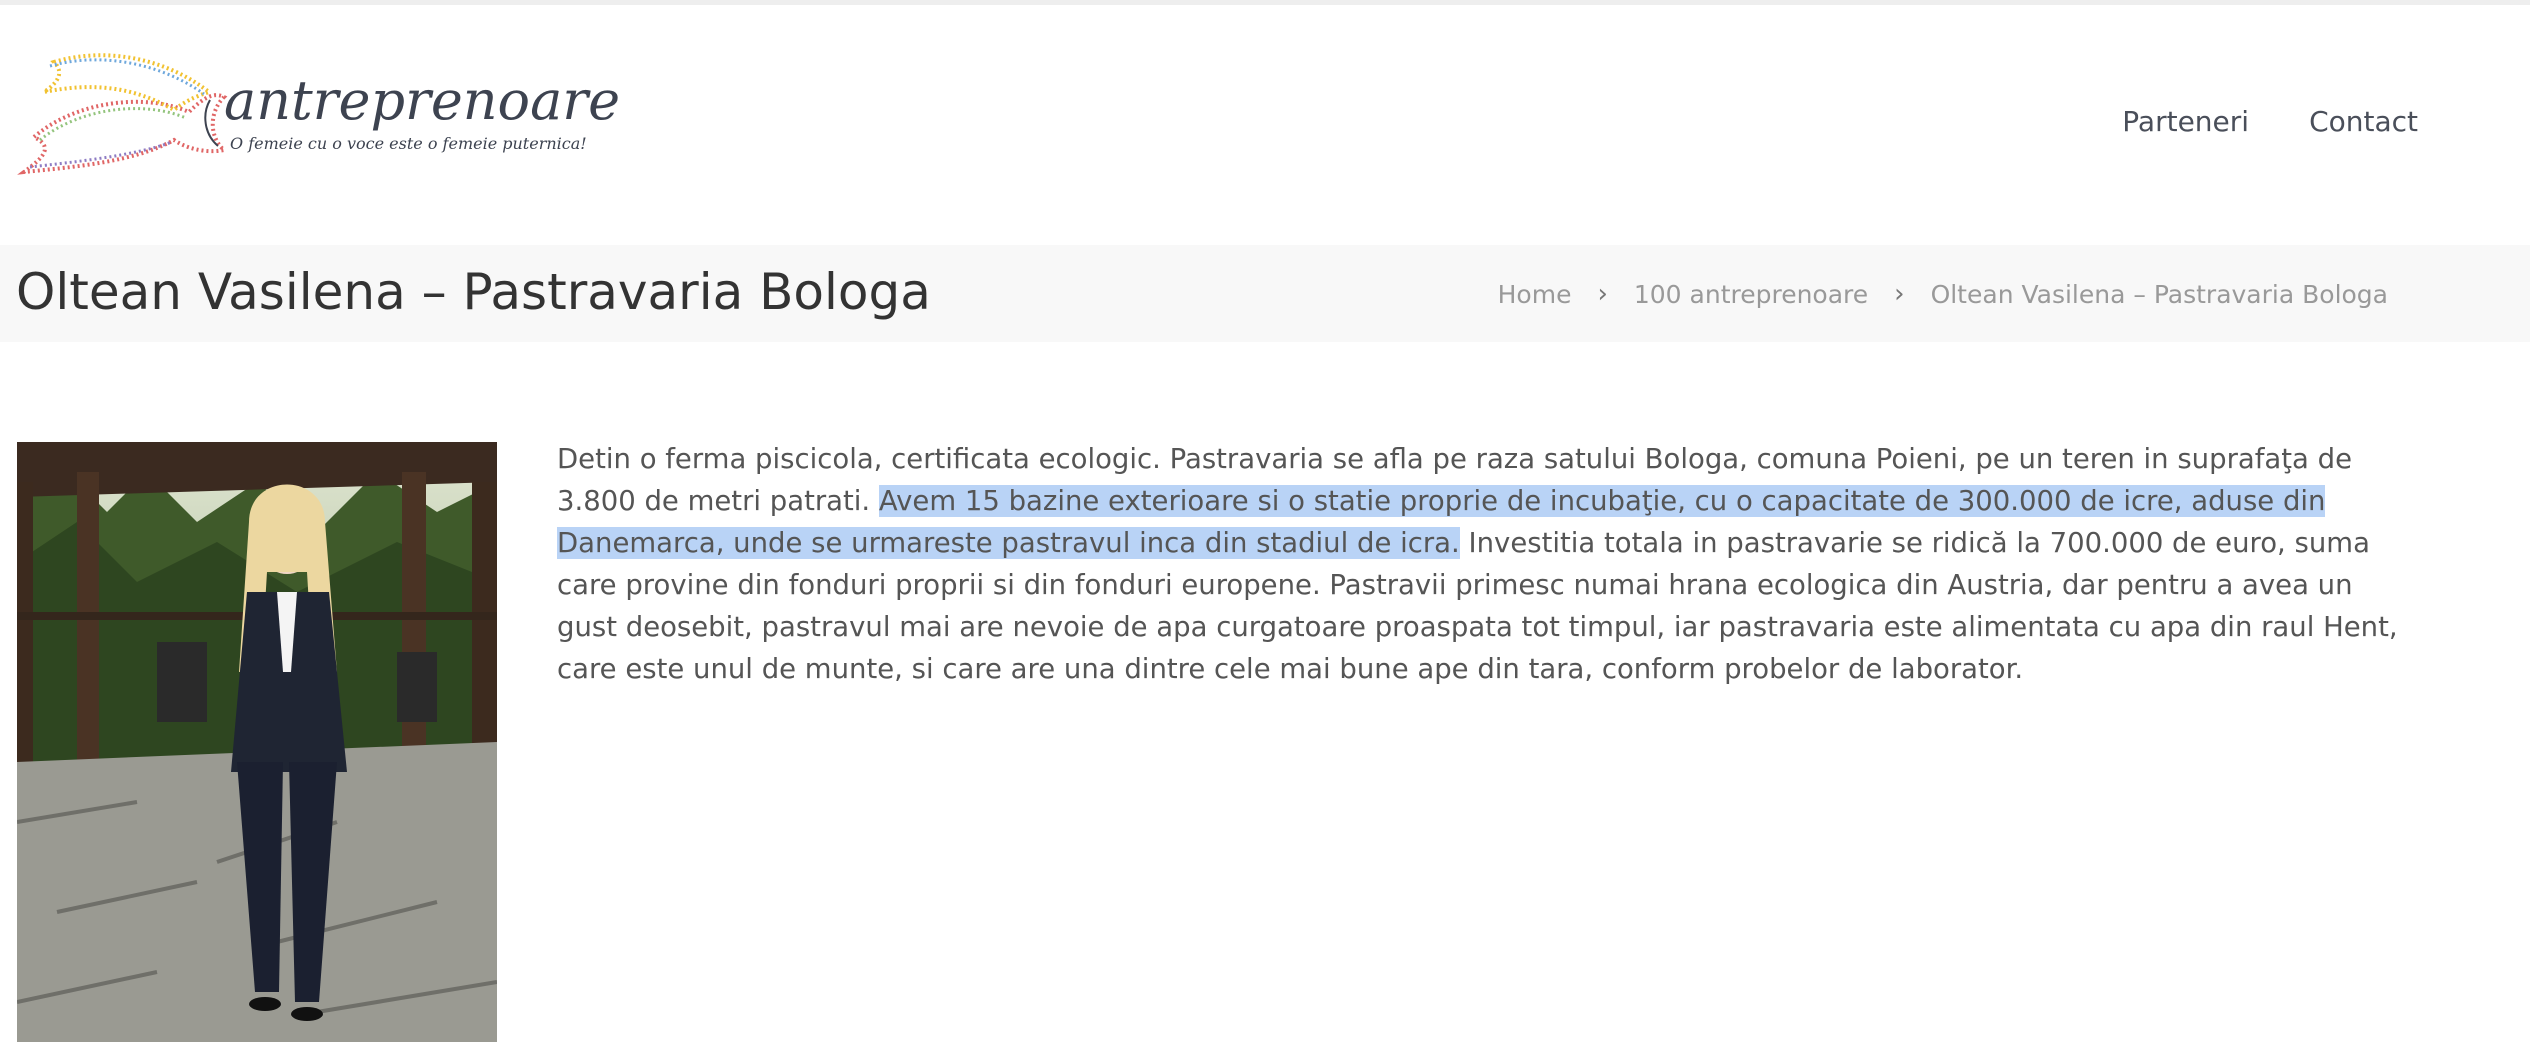 This screenshot has width=2530, height=1042. What do you see at coordinates (2270, 121) in the screenshot?
I see `main-nav: Parteneri Contact` at bounding box center [2270, 121].